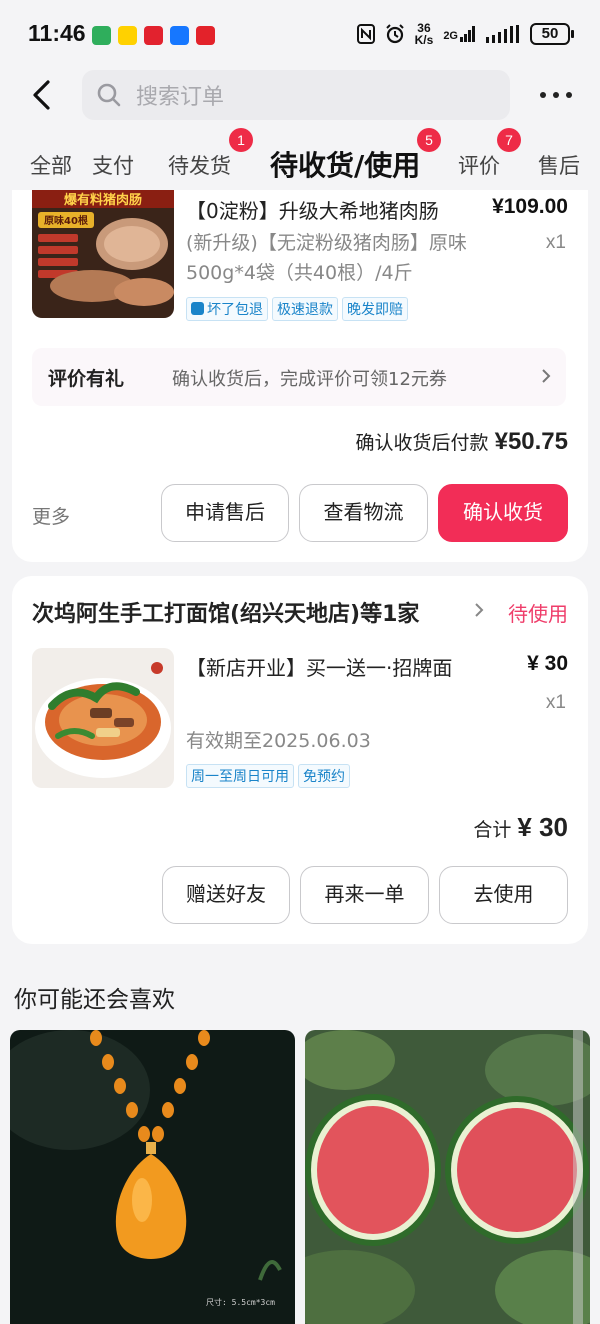 This screenshot has width=600, height=1324. Describe the element at coordinates (43, 95) in the screenshot. I see `back-arrow-icon` at that location.